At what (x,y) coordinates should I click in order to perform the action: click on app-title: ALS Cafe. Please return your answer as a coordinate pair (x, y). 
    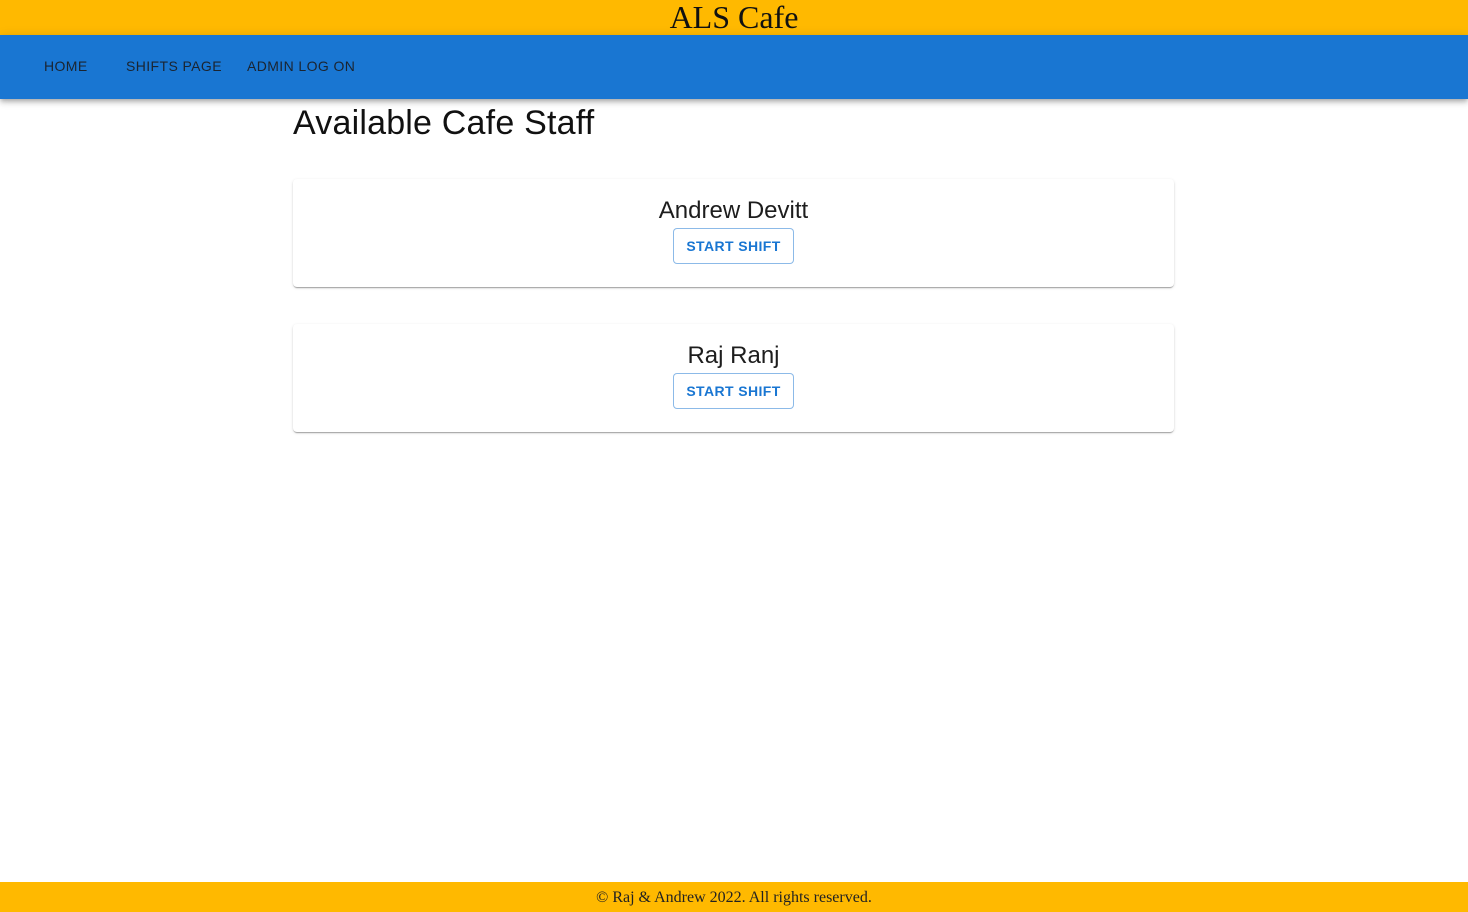
    Looking at the image, I should click on (734, 17).